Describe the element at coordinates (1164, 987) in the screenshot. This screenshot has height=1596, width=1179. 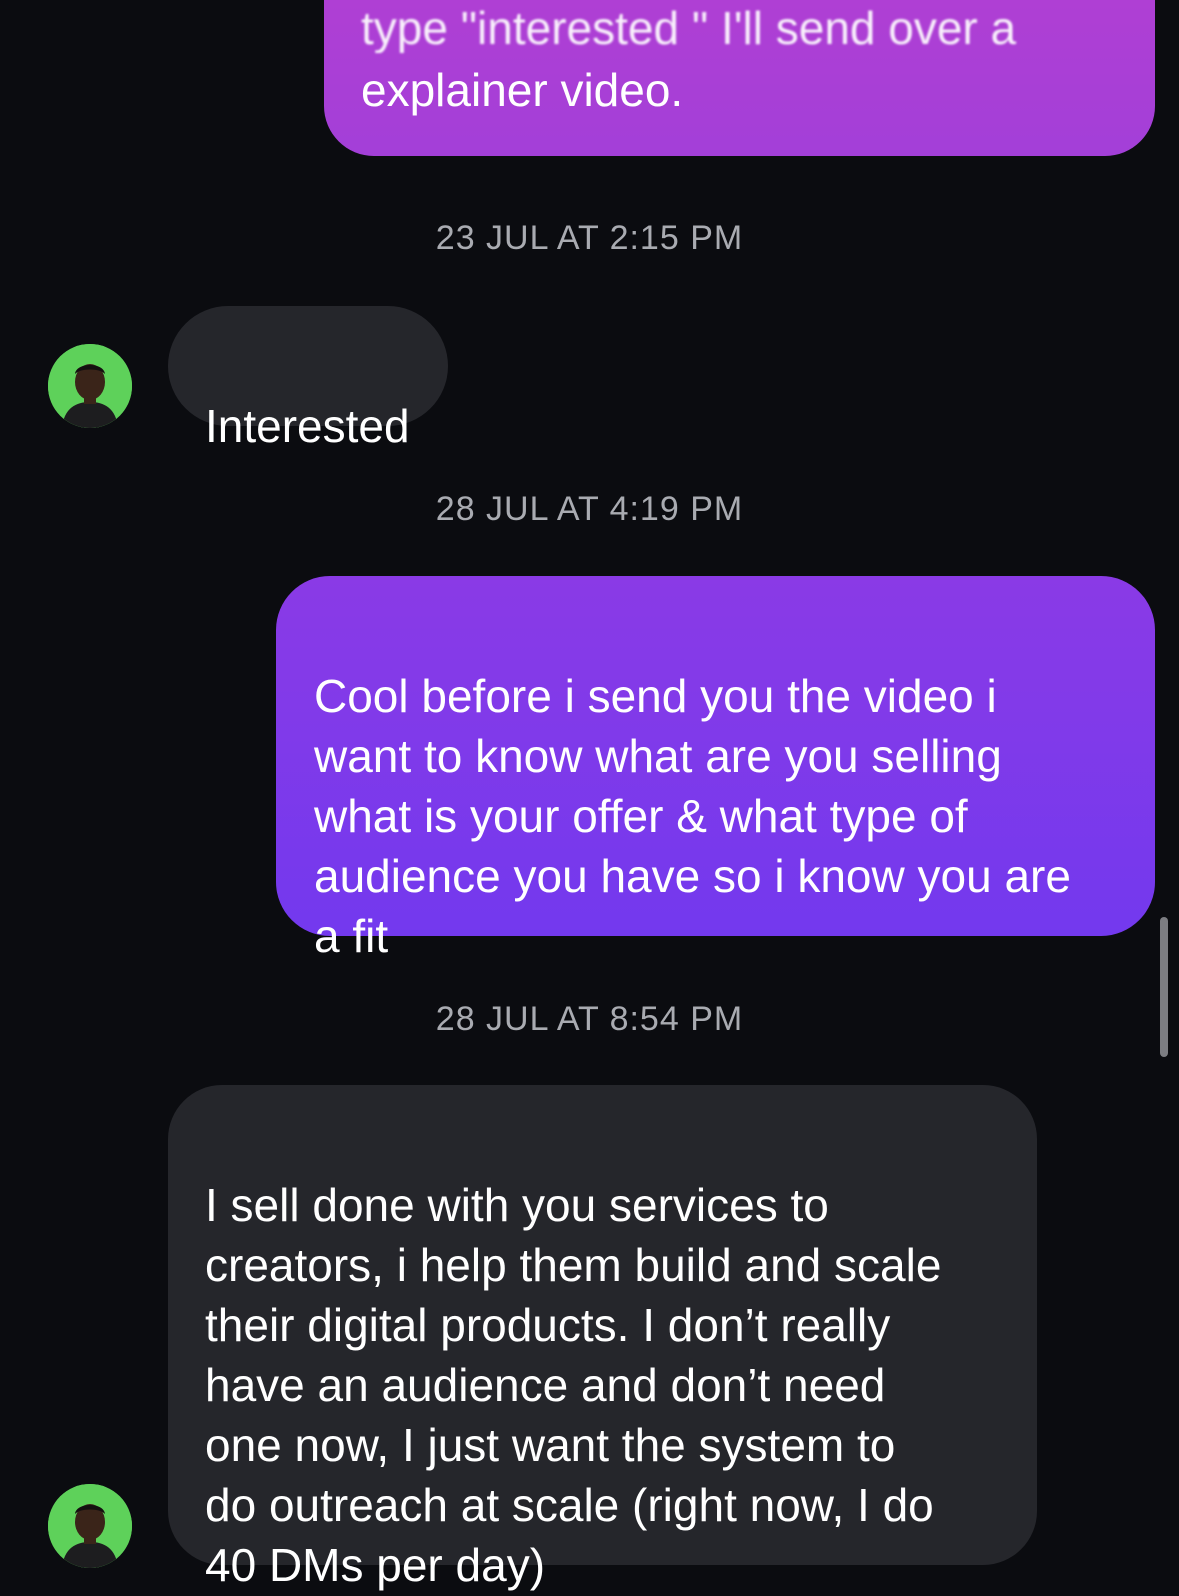
I see `scrollbar-thumb` at that location.